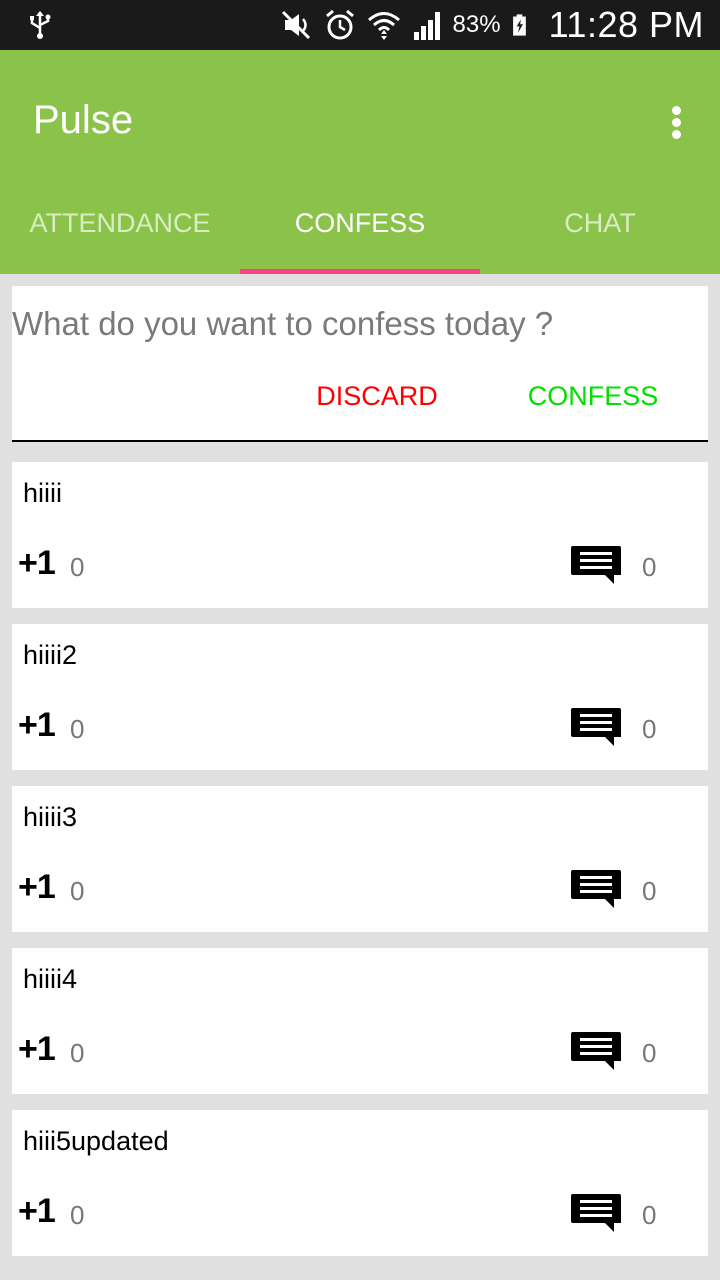  What do you see at coordinates (50, 655) in the screenshot?
I see `confession-text: hiiii2` at bounding box center [50, 655].